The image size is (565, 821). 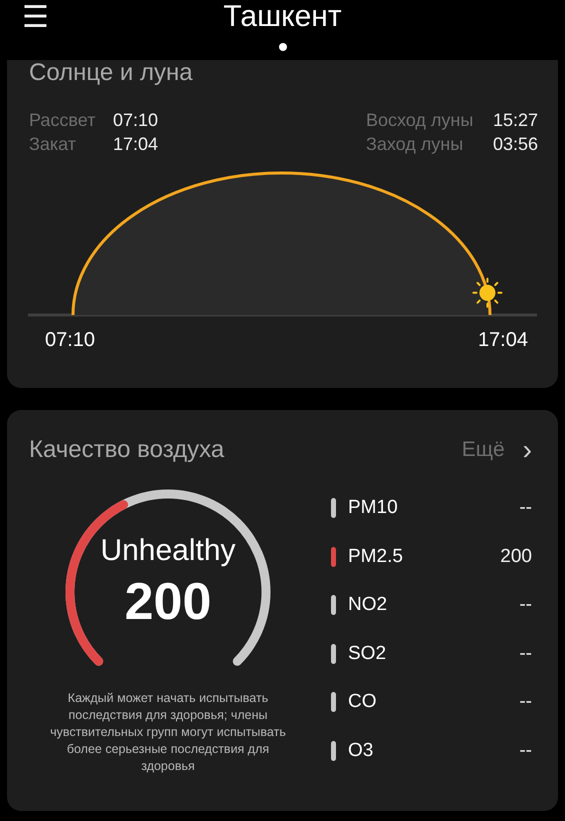 I want to click on air-status: Unhealthy, so click(x=168, y=551).